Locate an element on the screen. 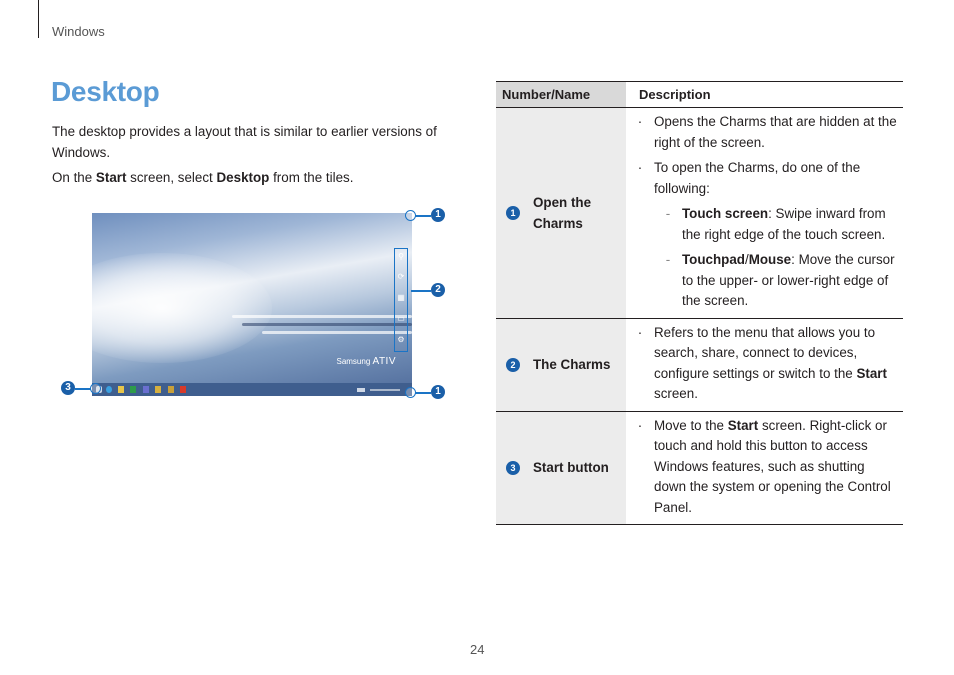 Image resolution: width=954 pixels, height=675 pixels. text: from the tiles. is located at coordinates (311, 177).